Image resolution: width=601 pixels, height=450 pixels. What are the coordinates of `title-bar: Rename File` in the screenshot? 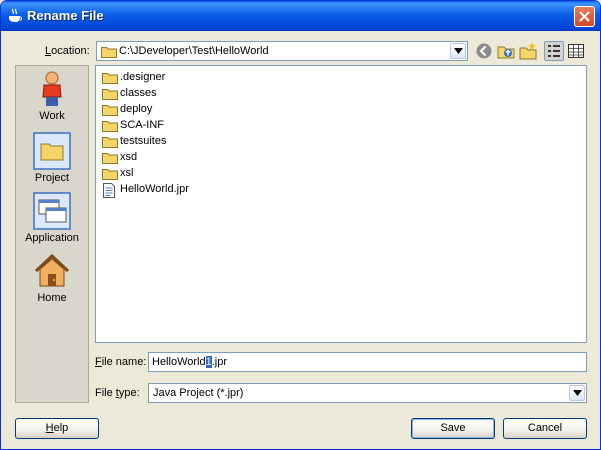 It's located at (300, 16).